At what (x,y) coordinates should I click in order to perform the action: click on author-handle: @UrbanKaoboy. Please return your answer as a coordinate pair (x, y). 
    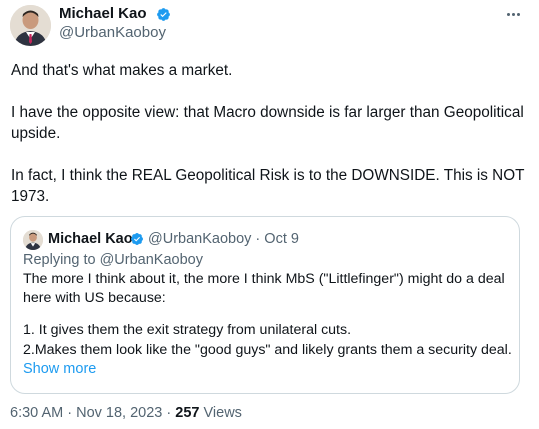
    Looking at the image, I should click on (112, 33).